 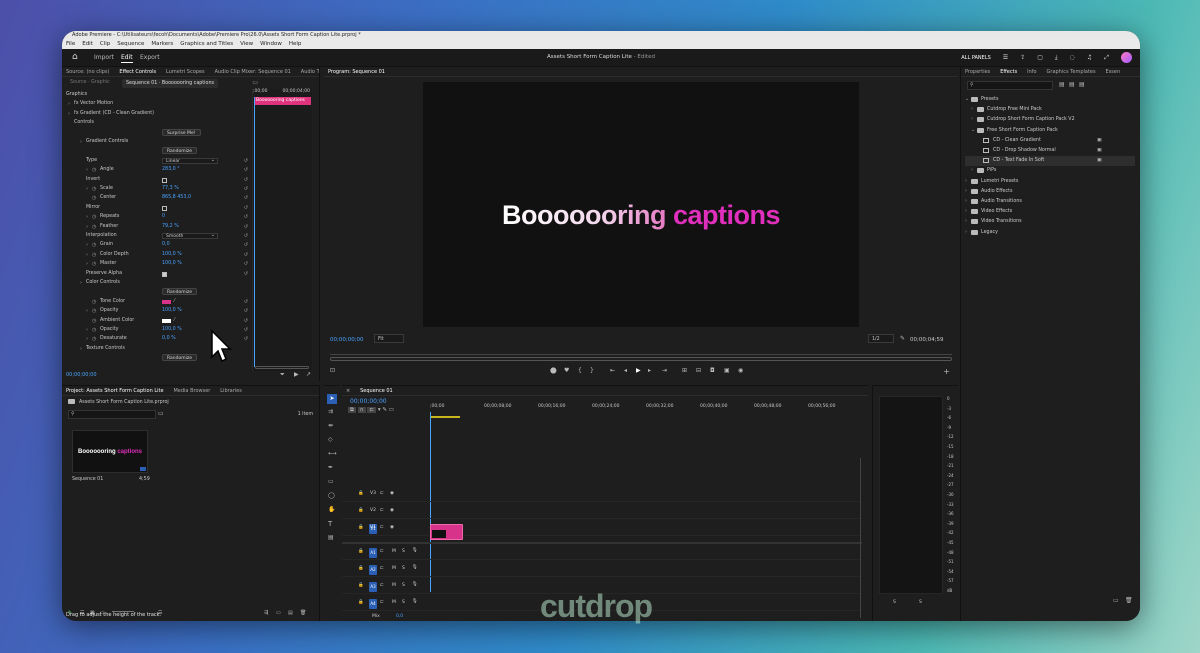 I want to click on ec-value: 865,8 453,0, so click(x=176, y=198).